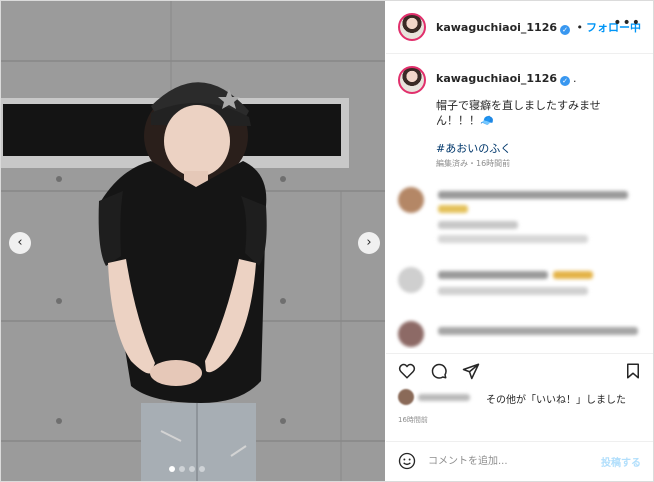 The image size is (654, 482). What do you see at coordinates (575, 78) in the screenshot?
I see `caption-suffix: .` at bounding box center [575, 78].